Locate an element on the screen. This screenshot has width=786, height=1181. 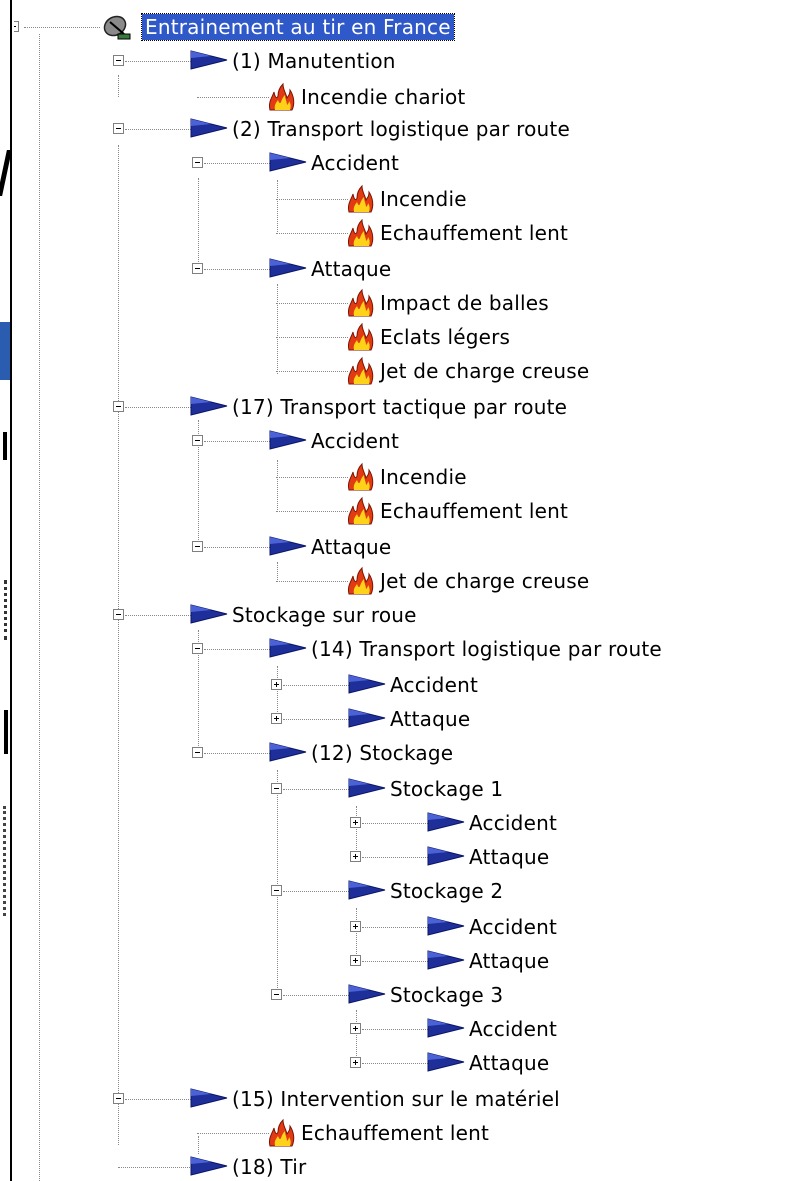
tree-node: (17) Transport tactique par route is located at coordinates (304, 407).